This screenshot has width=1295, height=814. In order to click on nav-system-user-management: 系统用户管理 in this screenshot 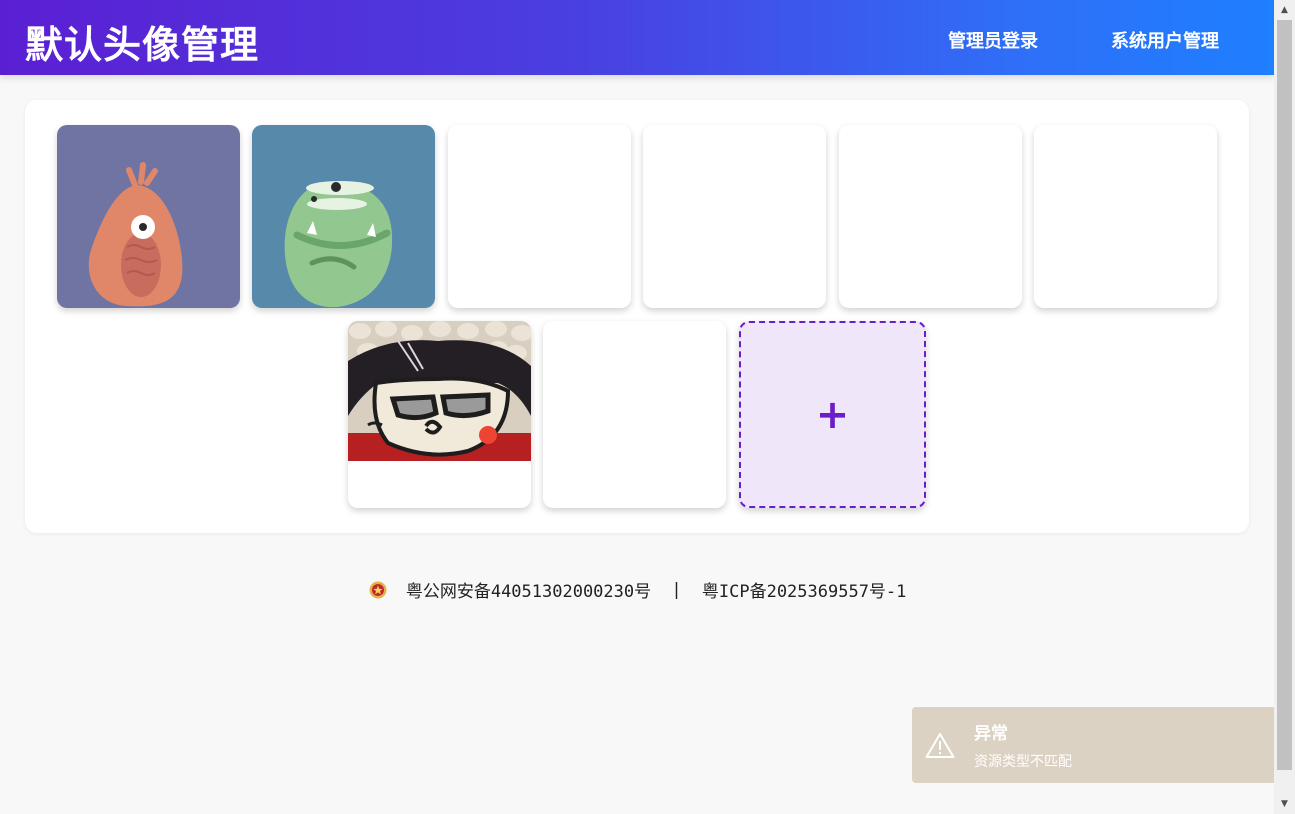, I will do `click(1165, 40)`.